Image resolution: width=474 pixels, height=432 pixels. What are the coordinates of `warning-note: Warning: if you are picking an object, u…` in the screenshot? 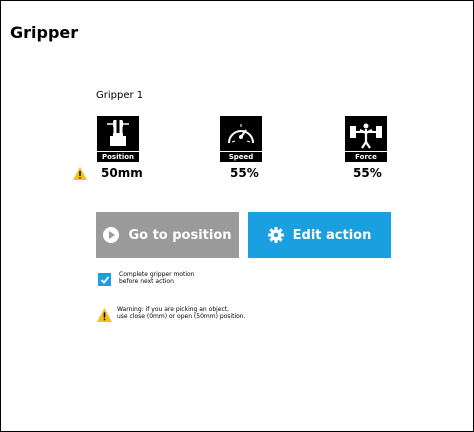 It's located at (217, 313).